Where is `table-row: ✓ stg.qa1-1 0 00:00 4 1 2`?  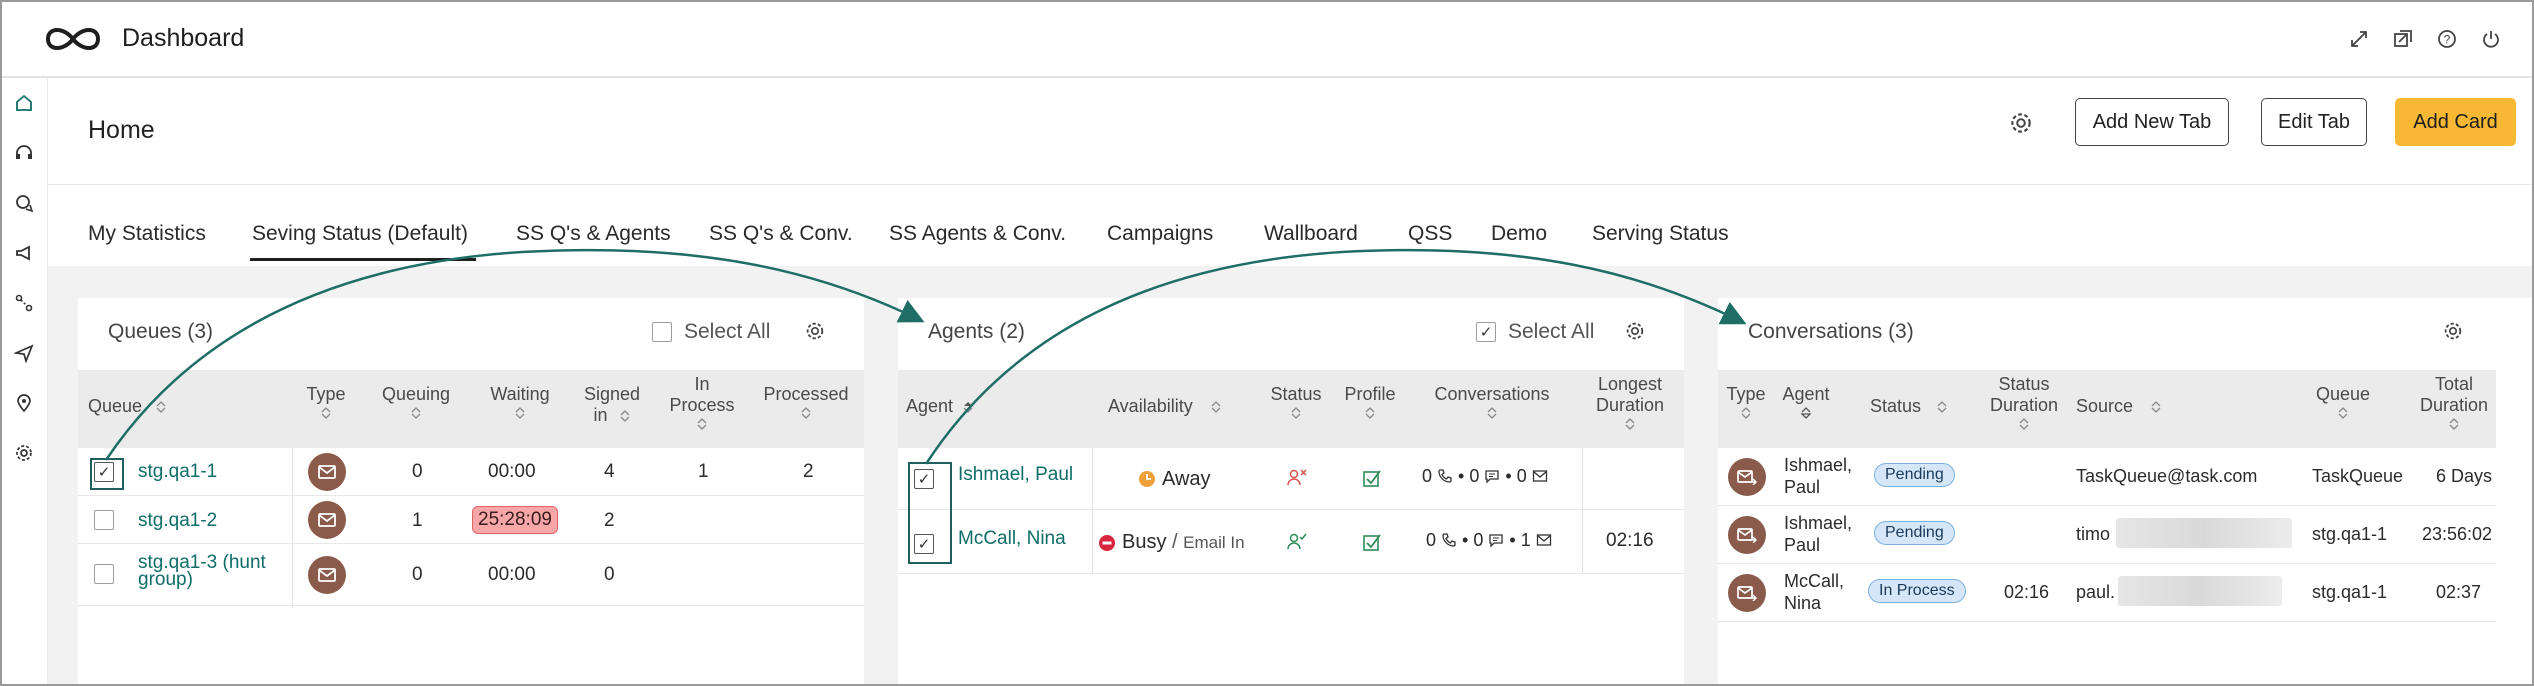 table-row: ✓ stg.qa1-1 0 00:00 4 1 2 is located at coordinates (471, 472).